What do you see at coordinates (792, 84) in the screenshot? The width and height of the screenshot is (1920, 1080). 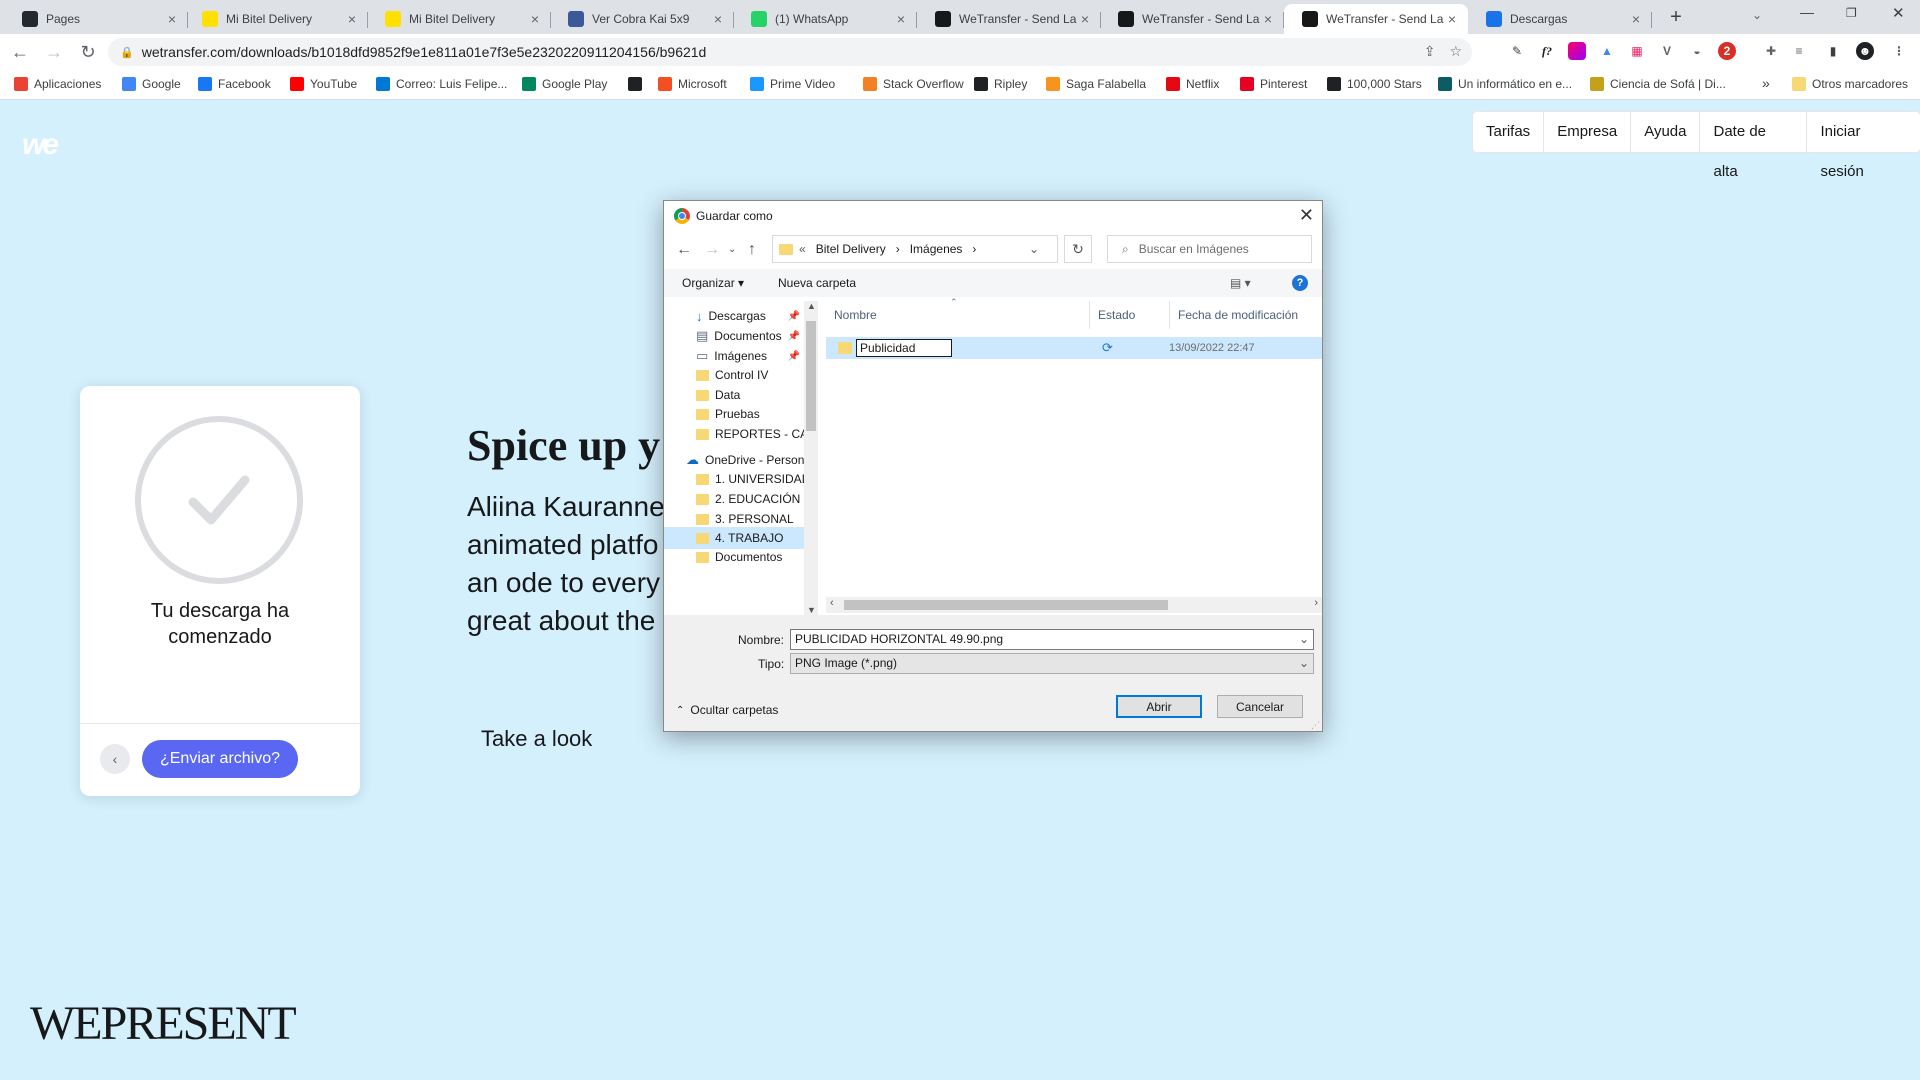 I see `bookmark-item: Prime Video` at bounding box center [792, 84].